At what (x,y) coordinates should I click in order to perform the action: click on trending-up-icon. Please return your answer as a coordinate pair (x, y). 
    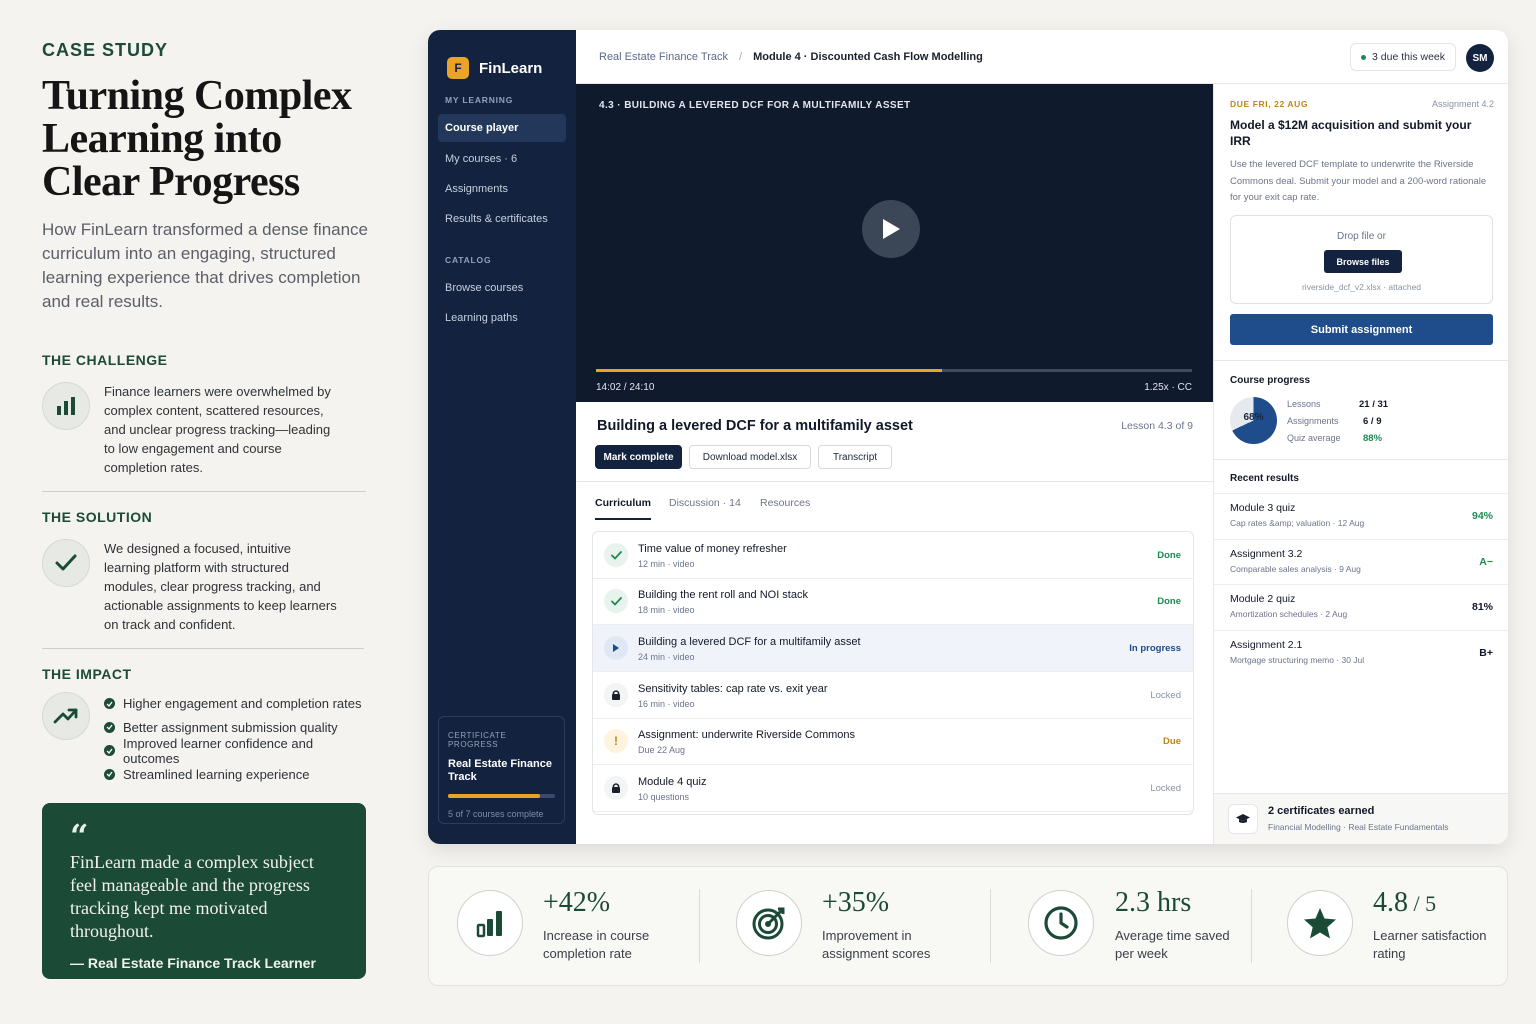
    Looking at the image, I should click on (66, 716).